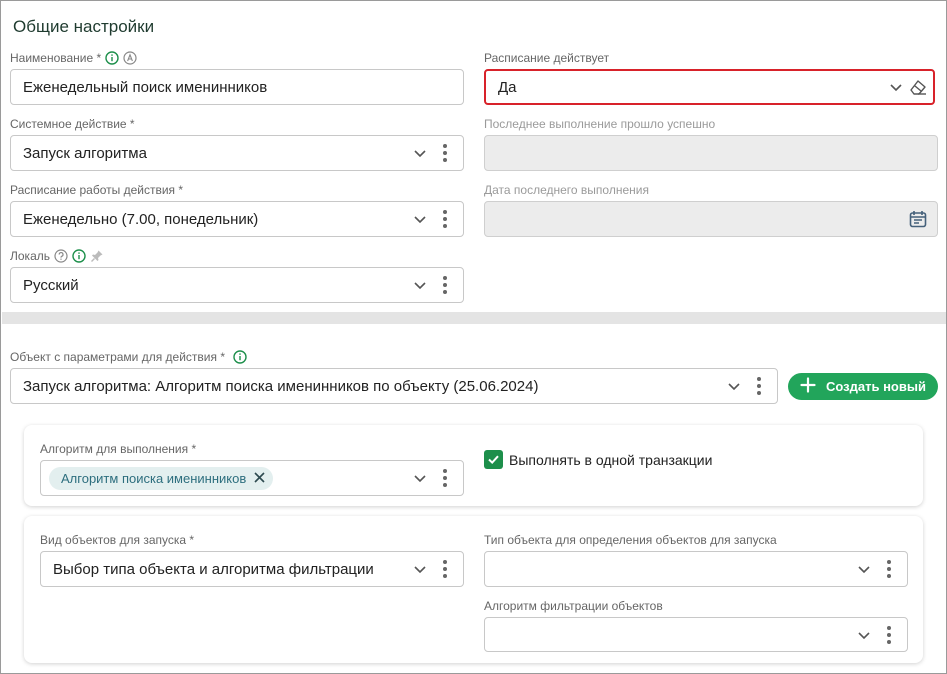  Describe the element at coordinates (56, 58) in the screenshot. I see `name-label: Наименование *` at that location.